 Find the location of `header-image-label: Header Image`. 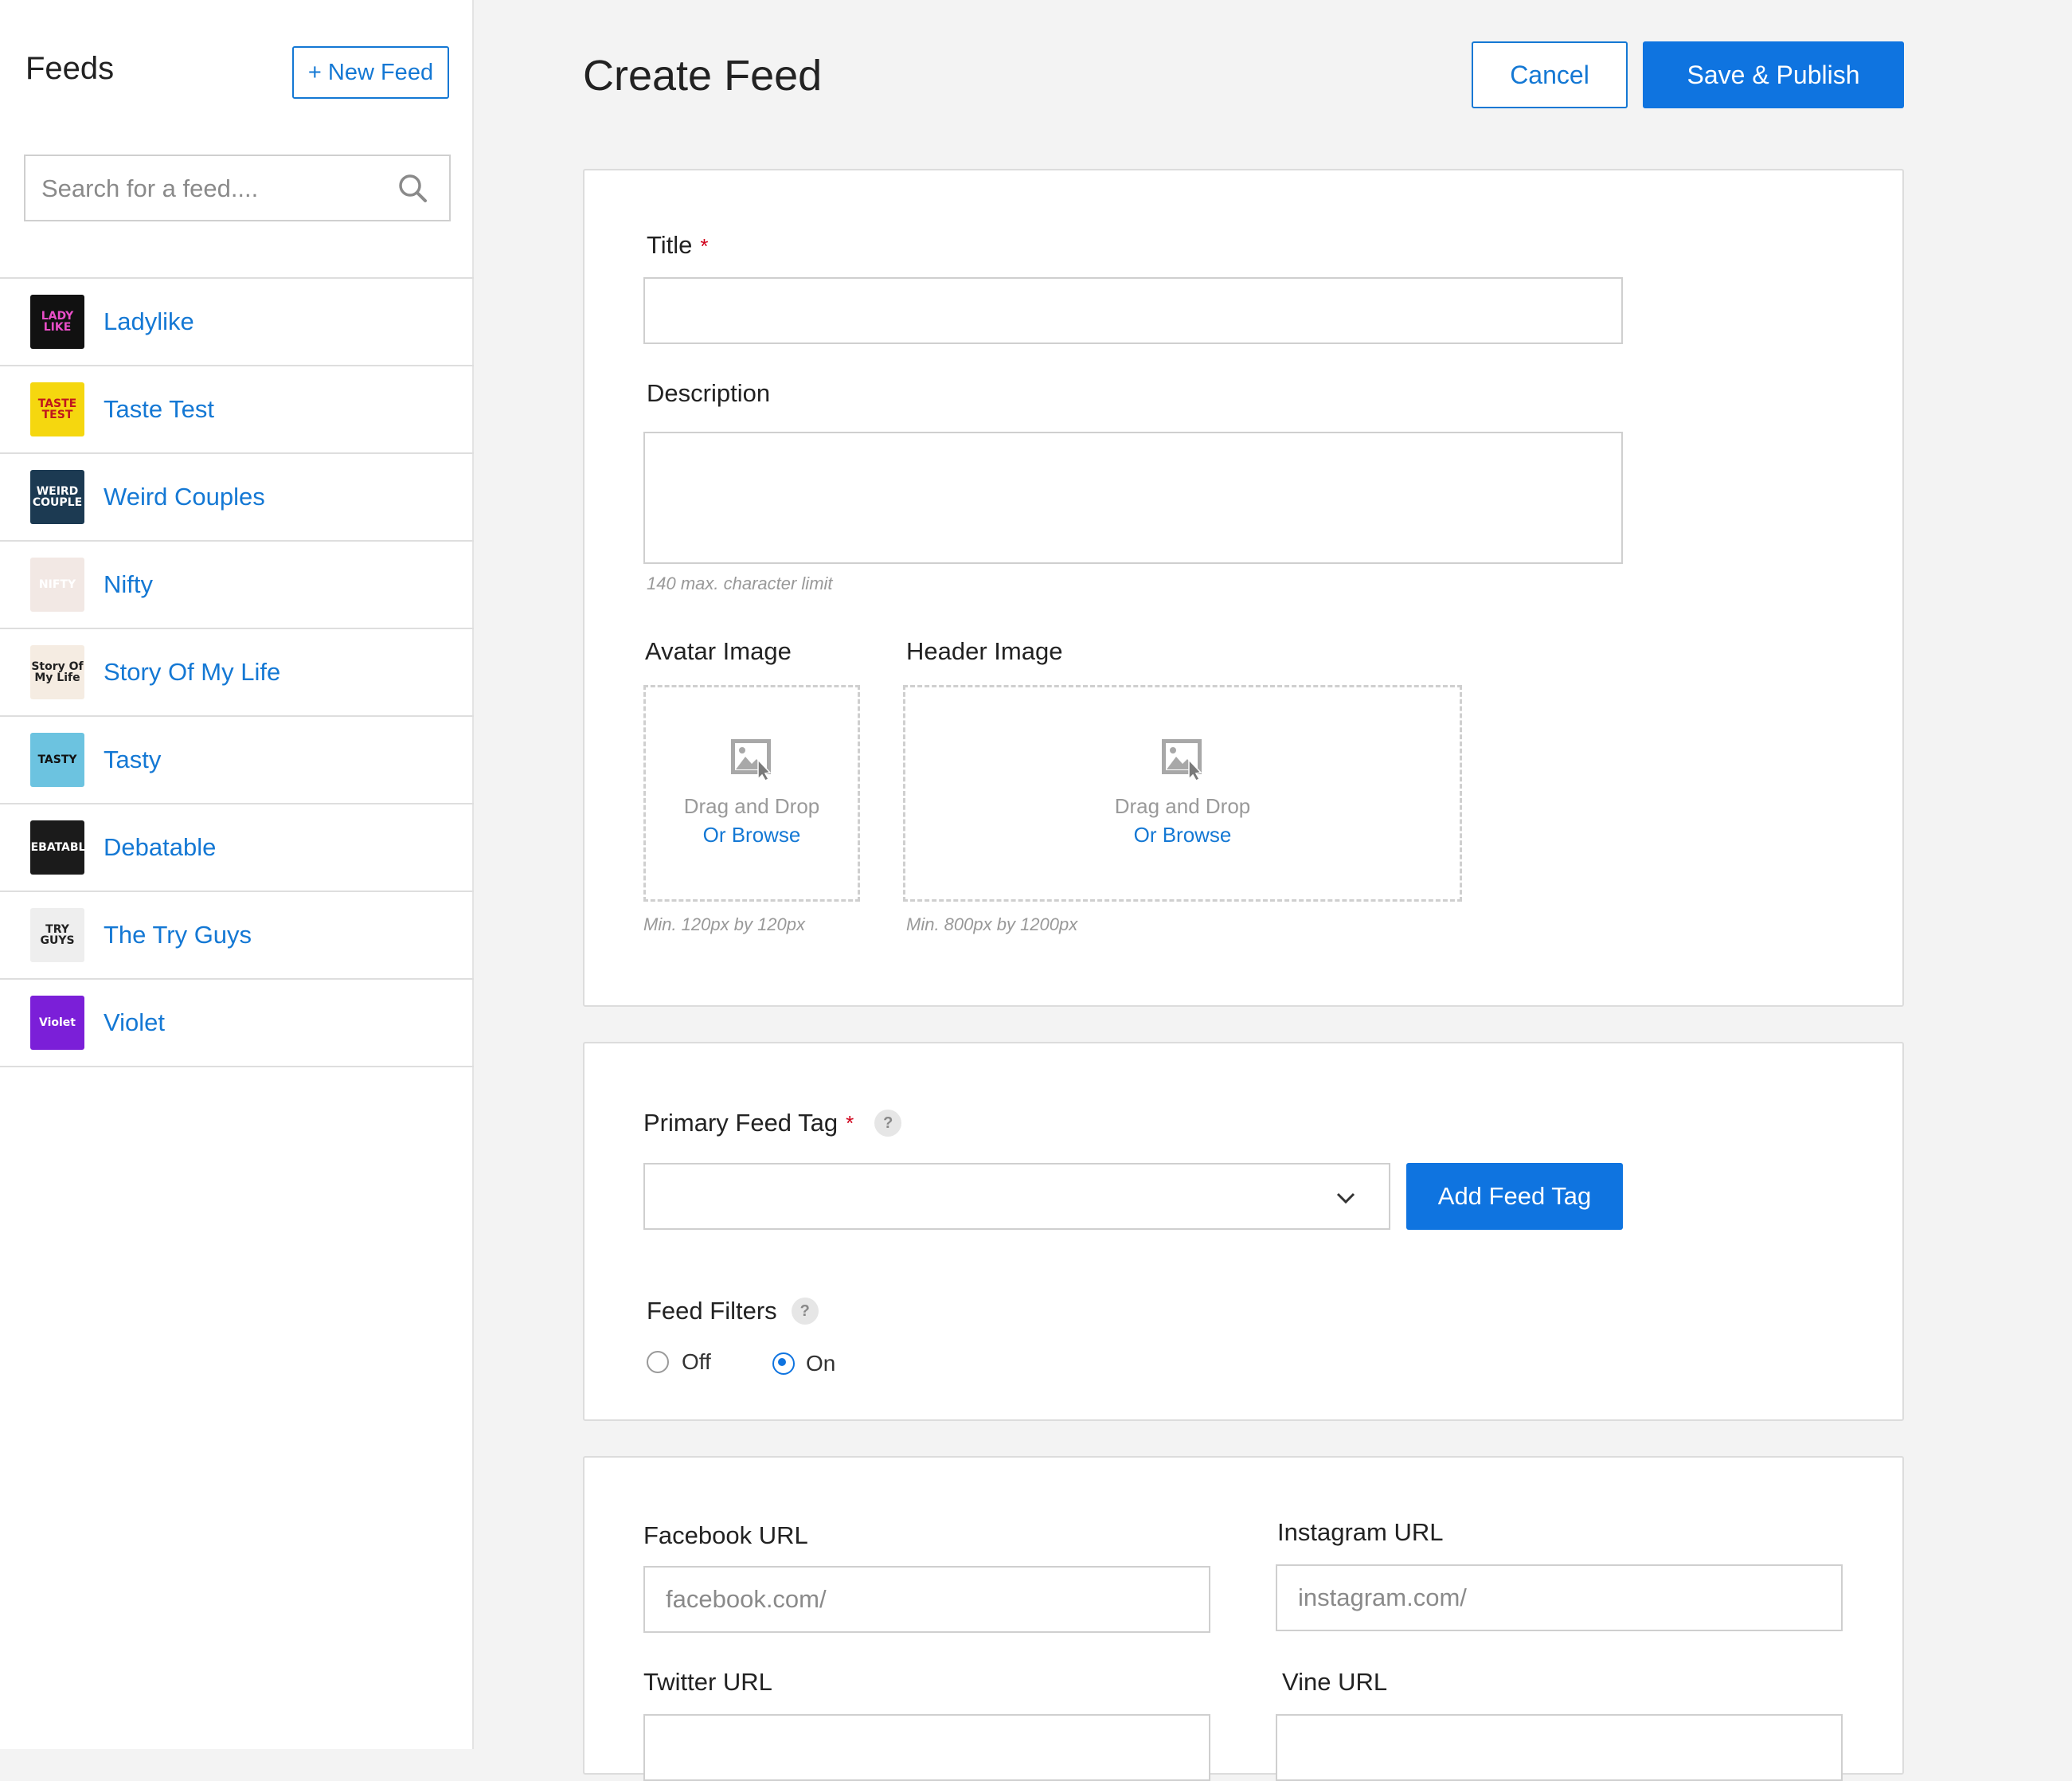

header-image-label: Header Image is located at coordinates (984, 651).